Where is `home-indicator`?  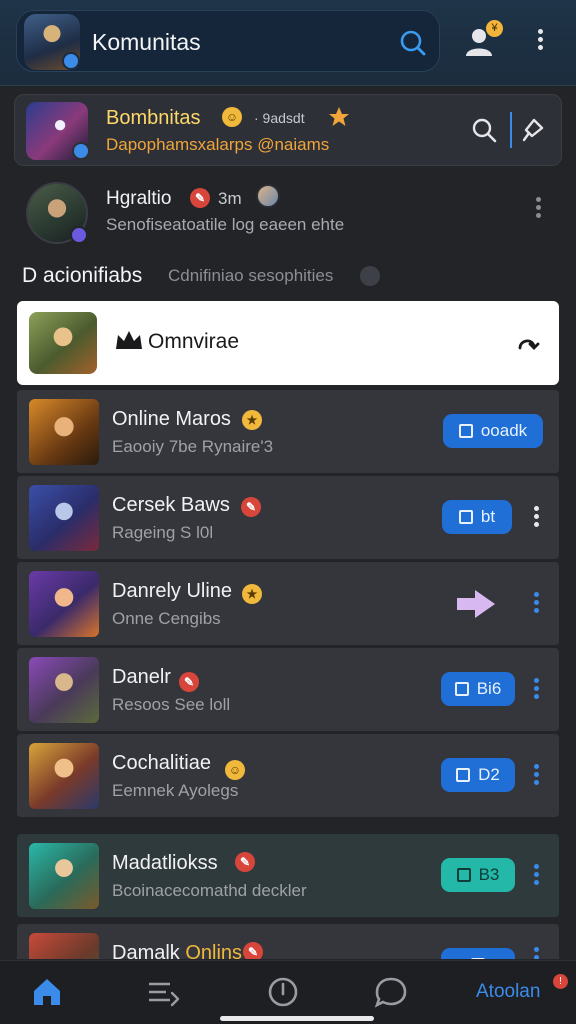 home-indicator is located at coordinates (297, 1018).